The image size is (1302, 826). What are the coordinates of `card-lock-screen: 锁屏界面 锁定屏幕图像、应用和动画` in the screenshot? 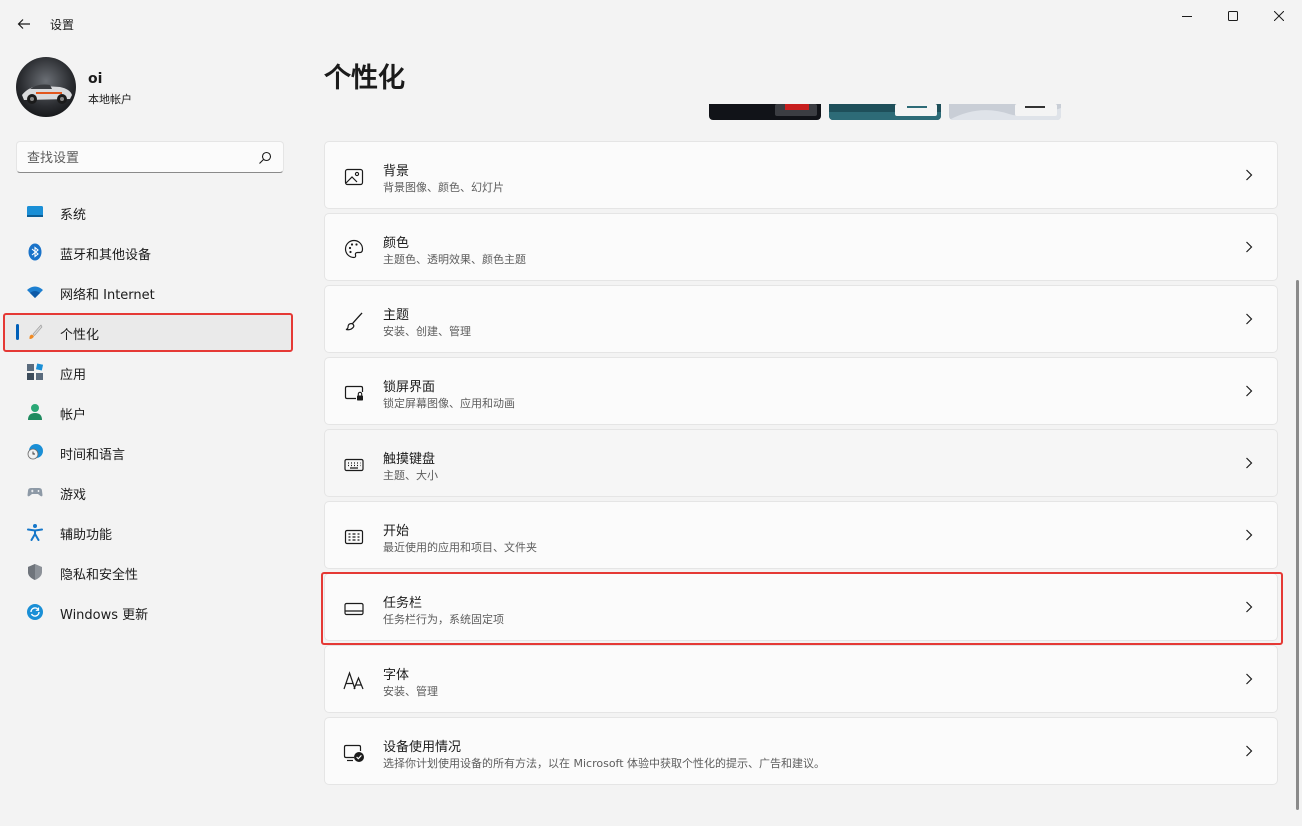 It's located at (801, 391).